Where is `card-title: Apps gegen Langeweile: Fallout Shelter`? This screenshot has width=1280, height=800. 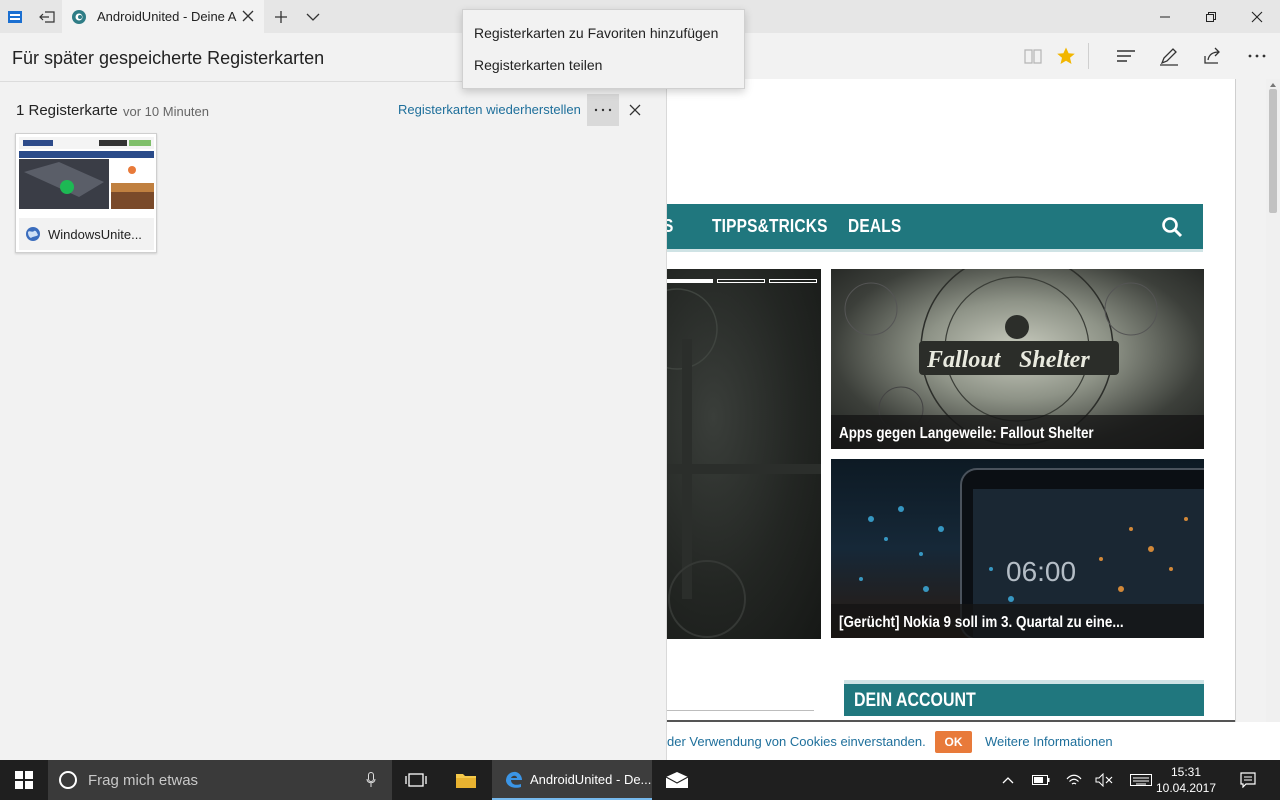 card-title: Apps gegen Langeweile: Fallout Shelter is located at coordinates (966, 434).